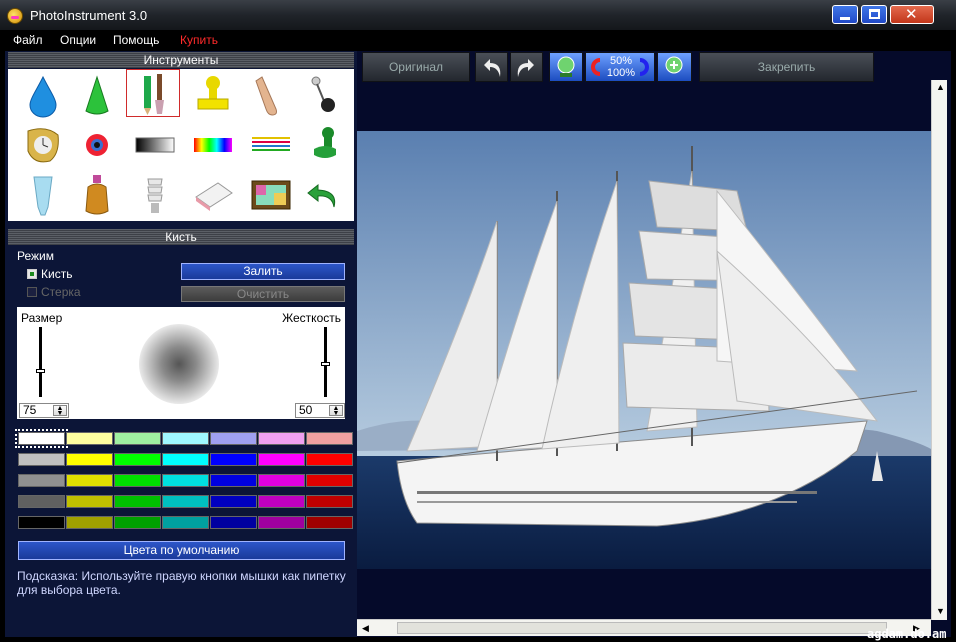 The width and height of the screenshot is (956, 642). What do you see at coordinates (136, 40) in the screenshot?
I see `menu-help: Помощь` at bounding box center [136, 40].